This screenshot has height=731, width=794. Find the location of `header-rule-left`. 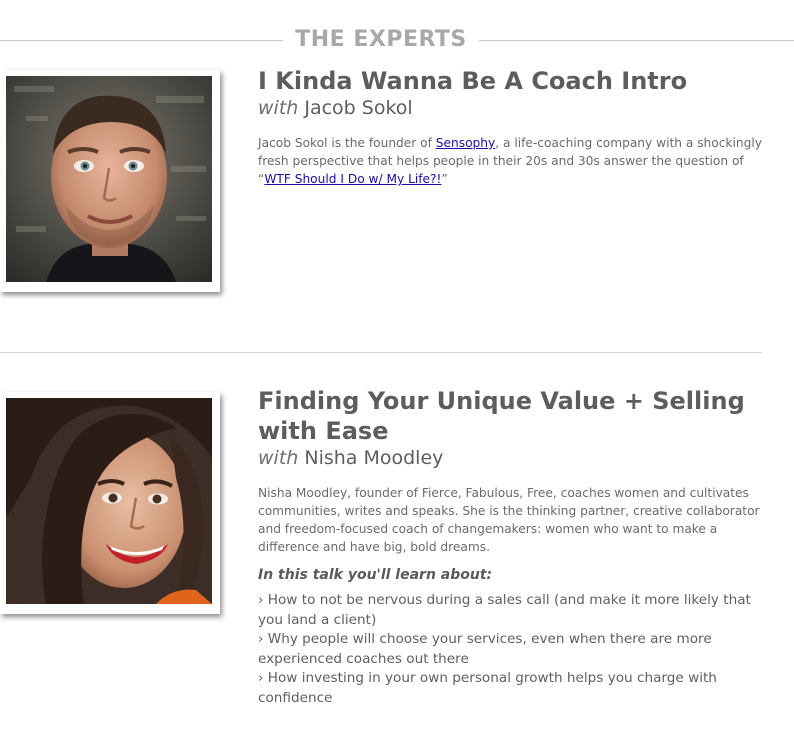

header-rule-left is located at coordinates (141, 40).